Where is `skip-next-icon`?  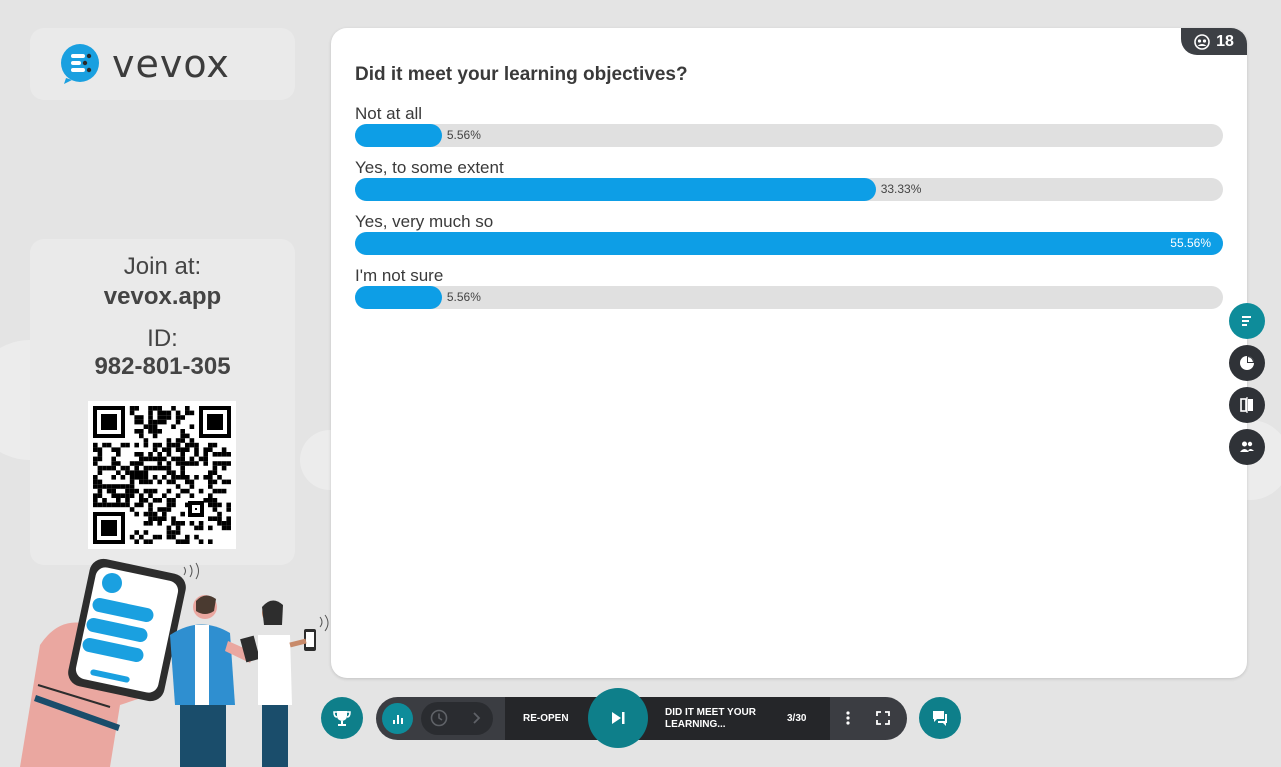 skip-next-icon is located at coordinates (618, 718).